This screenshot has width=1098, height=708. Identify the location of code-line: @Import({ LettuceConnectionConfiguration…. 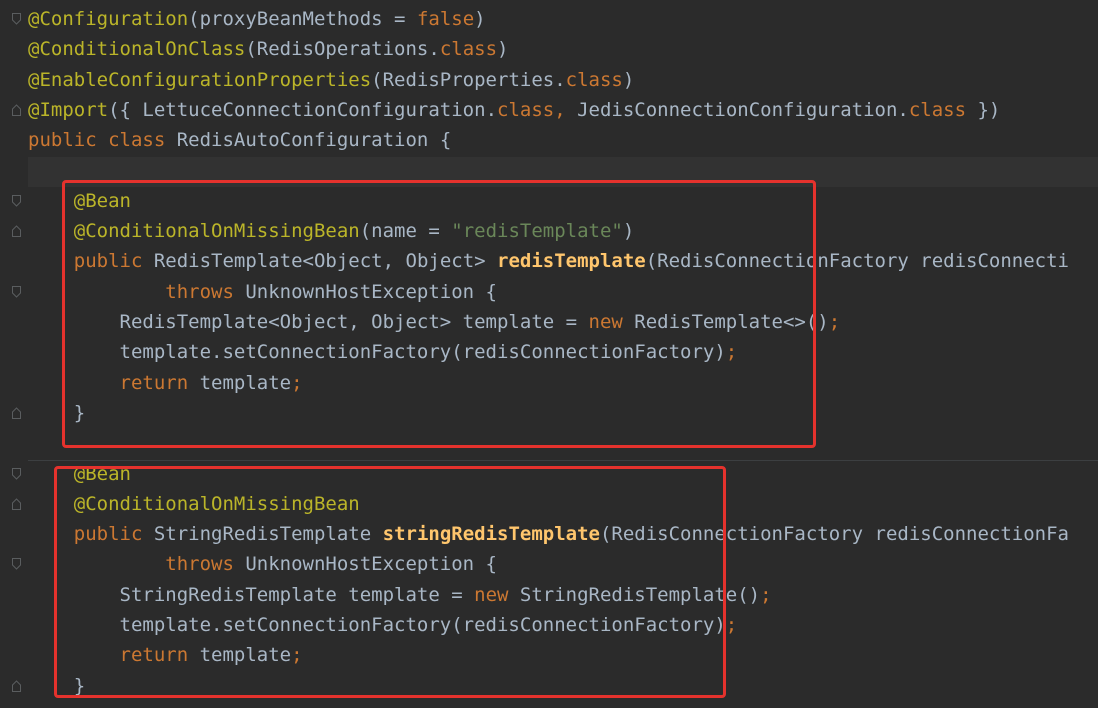
(563, 110).